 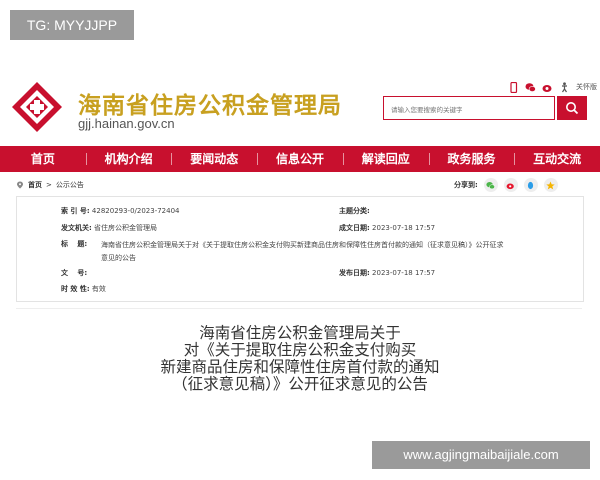 I want to click on document-title-line-3: 新建商品住房和保障性住房首付款的通知, so click(x=300, y=367).